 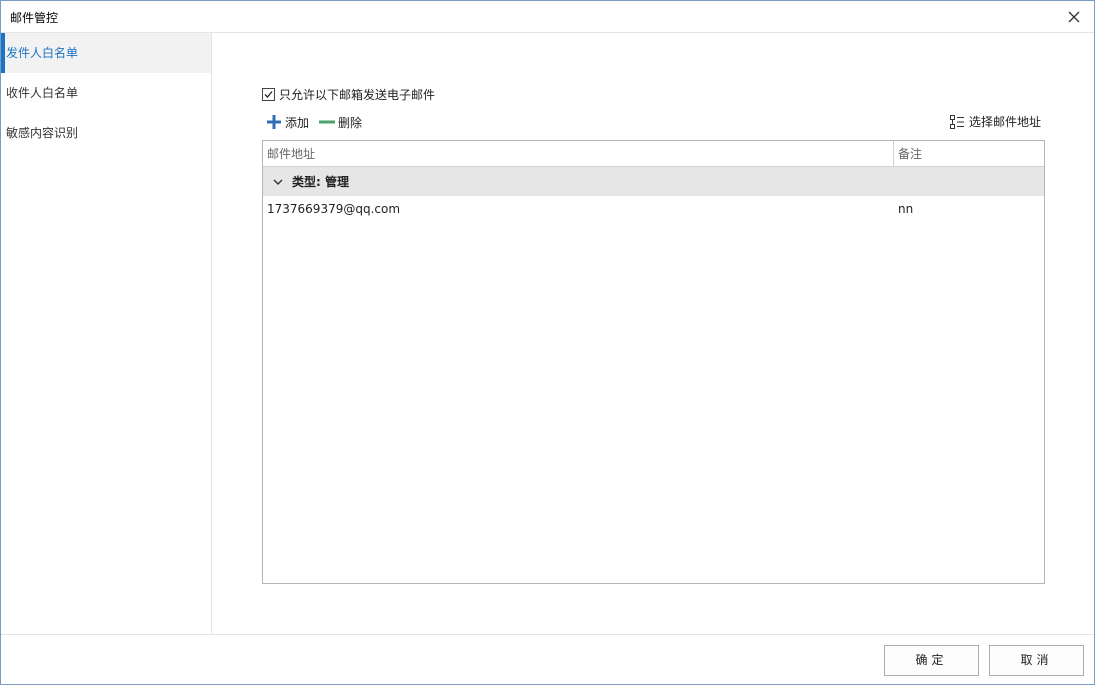 What do you see at coordinates (547, 17) in the screenshot?
I see `title-bar: 邮件管控` at bounding box center [547, 17].